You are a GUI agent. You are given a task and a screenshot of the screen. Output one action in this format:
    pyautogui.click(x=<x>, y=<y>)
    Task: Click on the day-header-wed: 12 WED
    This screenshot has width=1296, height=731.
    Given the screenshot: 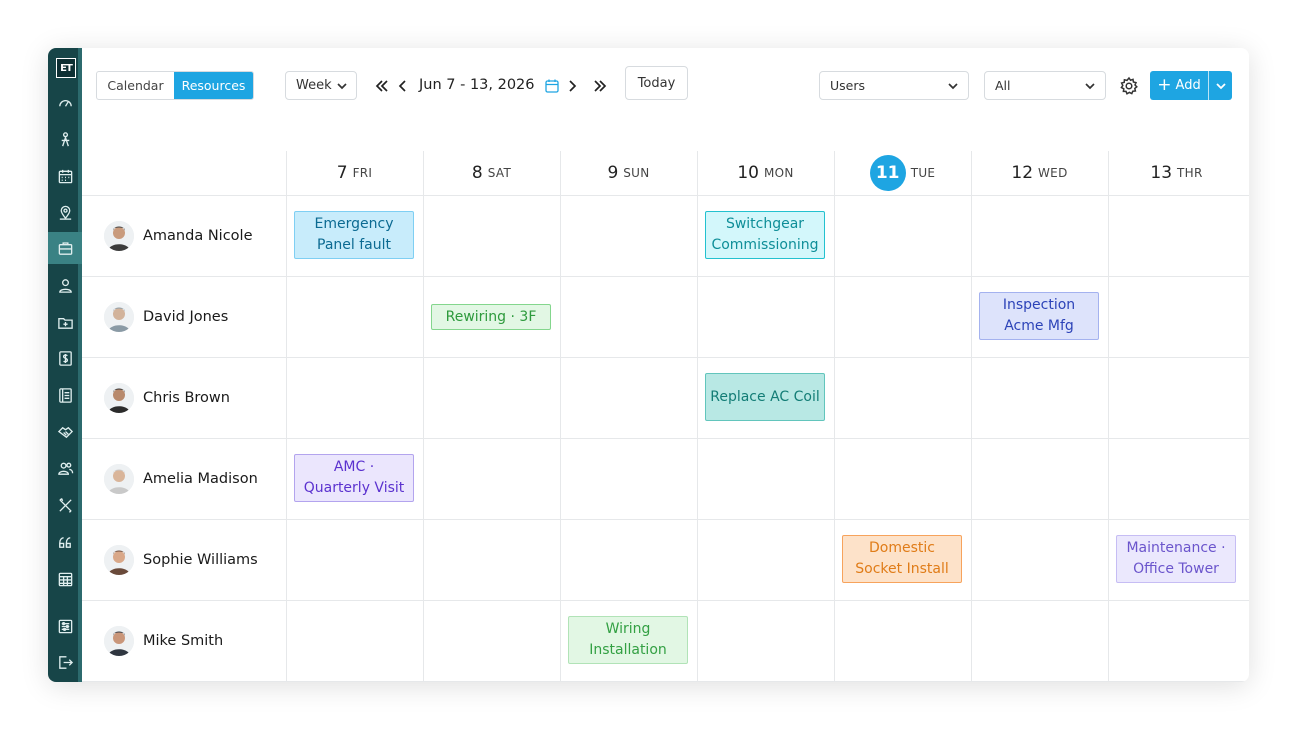 What is the action you would take?
    pyautogui.click(x=1039, y=173)
    